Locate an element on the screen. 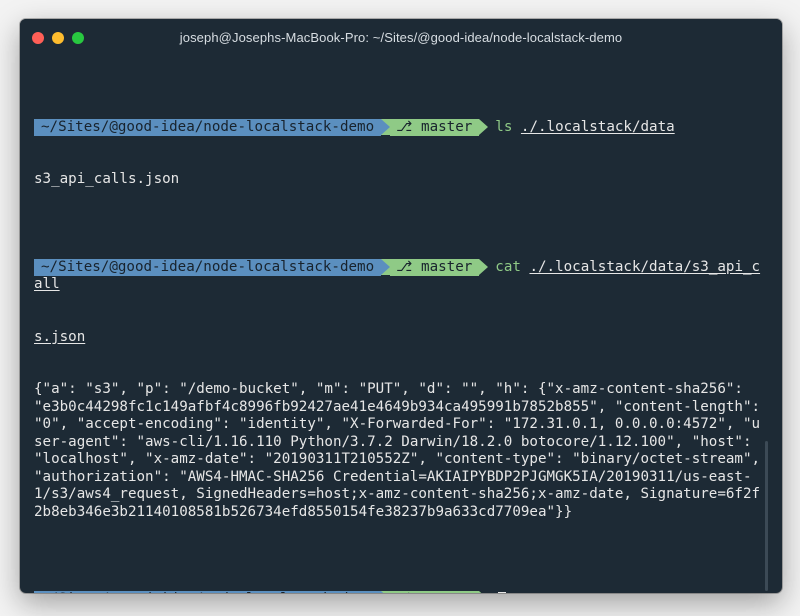 The width and height of the screenshot is (800, 616). command-argument: ./.localstack/data is located at coordinates (597, 126).